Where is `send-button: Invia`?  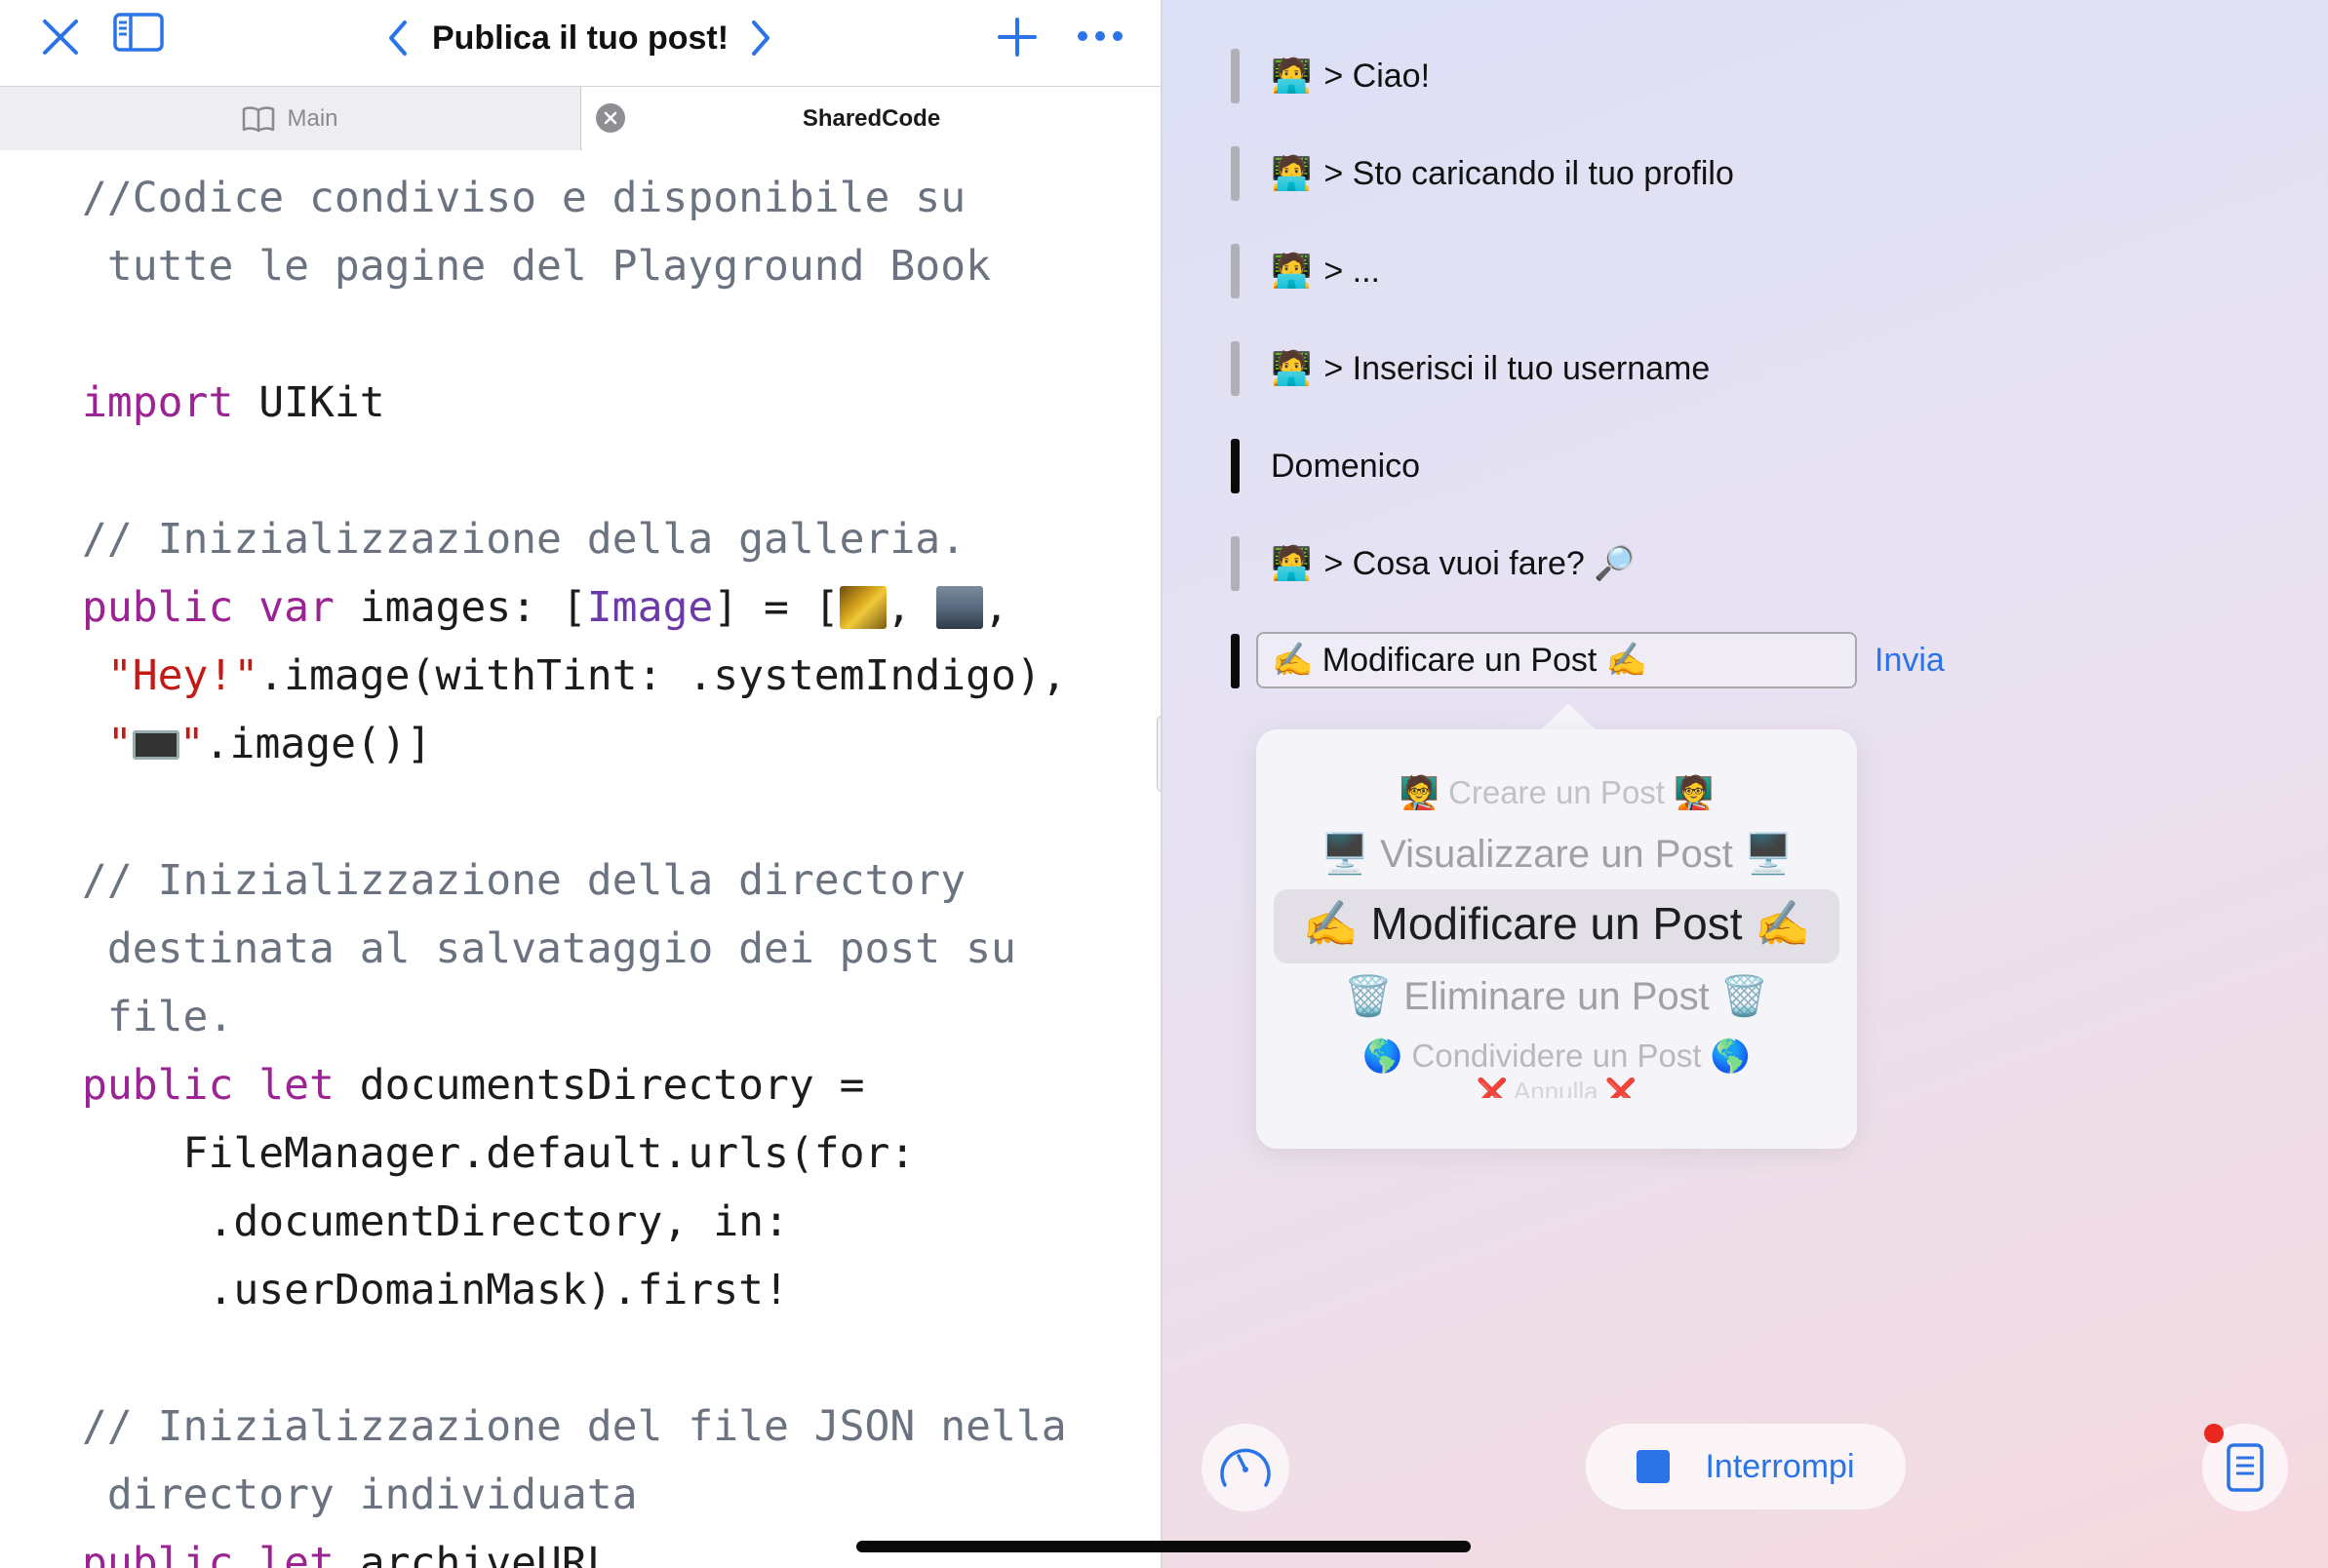 send-button: Invia is located at coordinates (1909, 661).